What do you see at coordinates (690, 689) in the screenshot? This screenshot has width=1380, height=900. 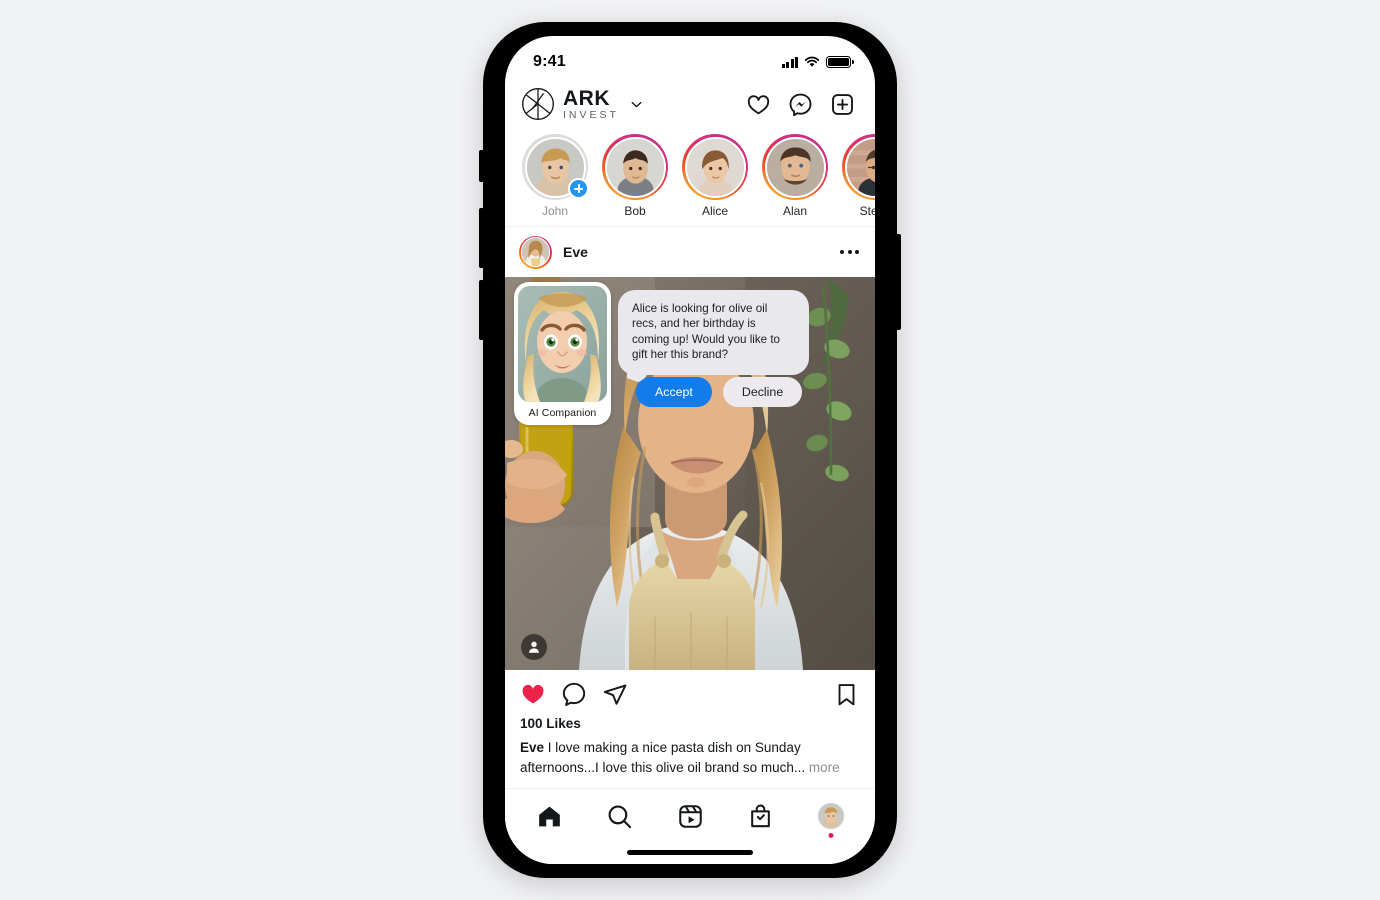 I see `post-action-bar` at bounding box center [690, 689].